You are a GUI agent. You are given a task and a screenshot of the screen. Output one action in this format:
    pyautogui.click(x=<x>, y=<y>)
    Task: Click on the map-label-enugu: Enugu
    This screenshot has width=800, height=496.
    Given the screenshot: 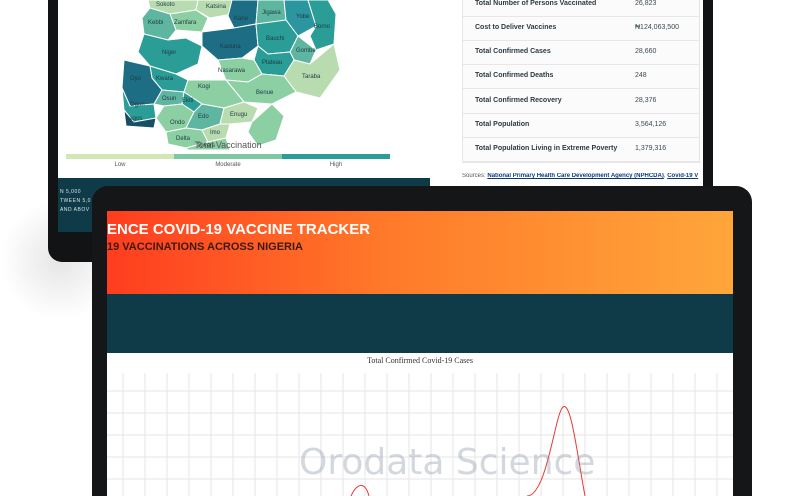 What is the action you would take?
    pyautogui.click(x=238, y=115)
    